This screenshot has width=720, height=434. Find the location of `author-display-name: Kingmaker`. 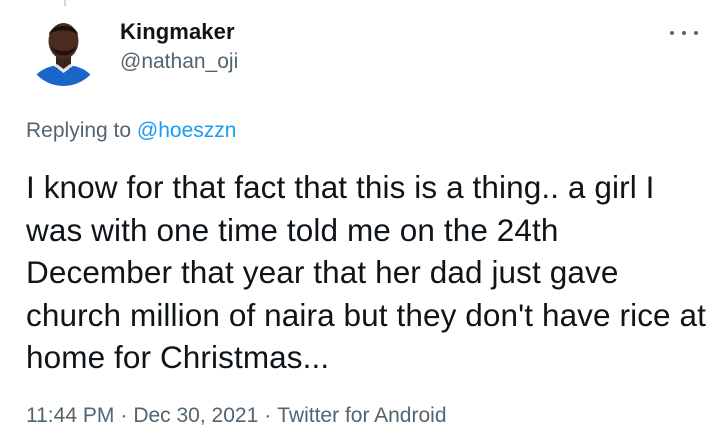

author-display-name: Kingmaker is located at coordinates (179, 32).